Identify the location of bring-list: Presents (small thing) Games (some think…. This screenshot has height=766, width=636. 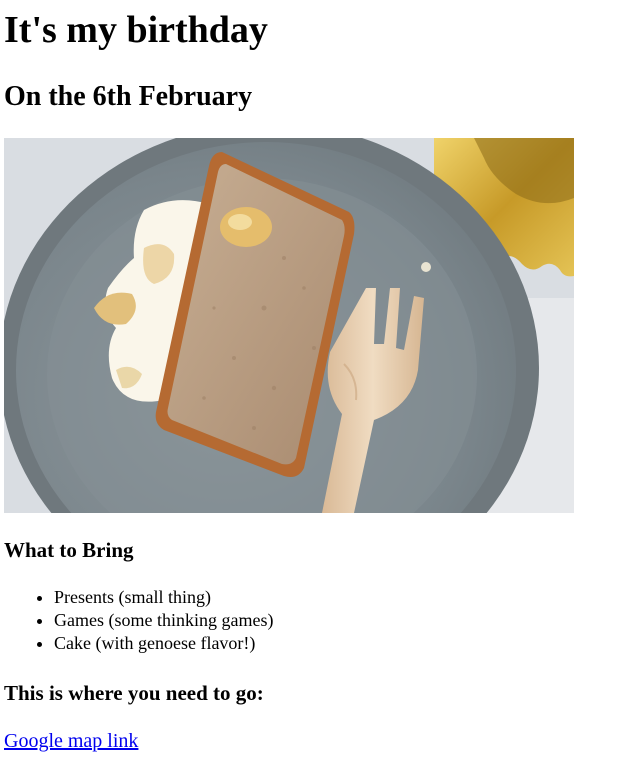
(138, 620).